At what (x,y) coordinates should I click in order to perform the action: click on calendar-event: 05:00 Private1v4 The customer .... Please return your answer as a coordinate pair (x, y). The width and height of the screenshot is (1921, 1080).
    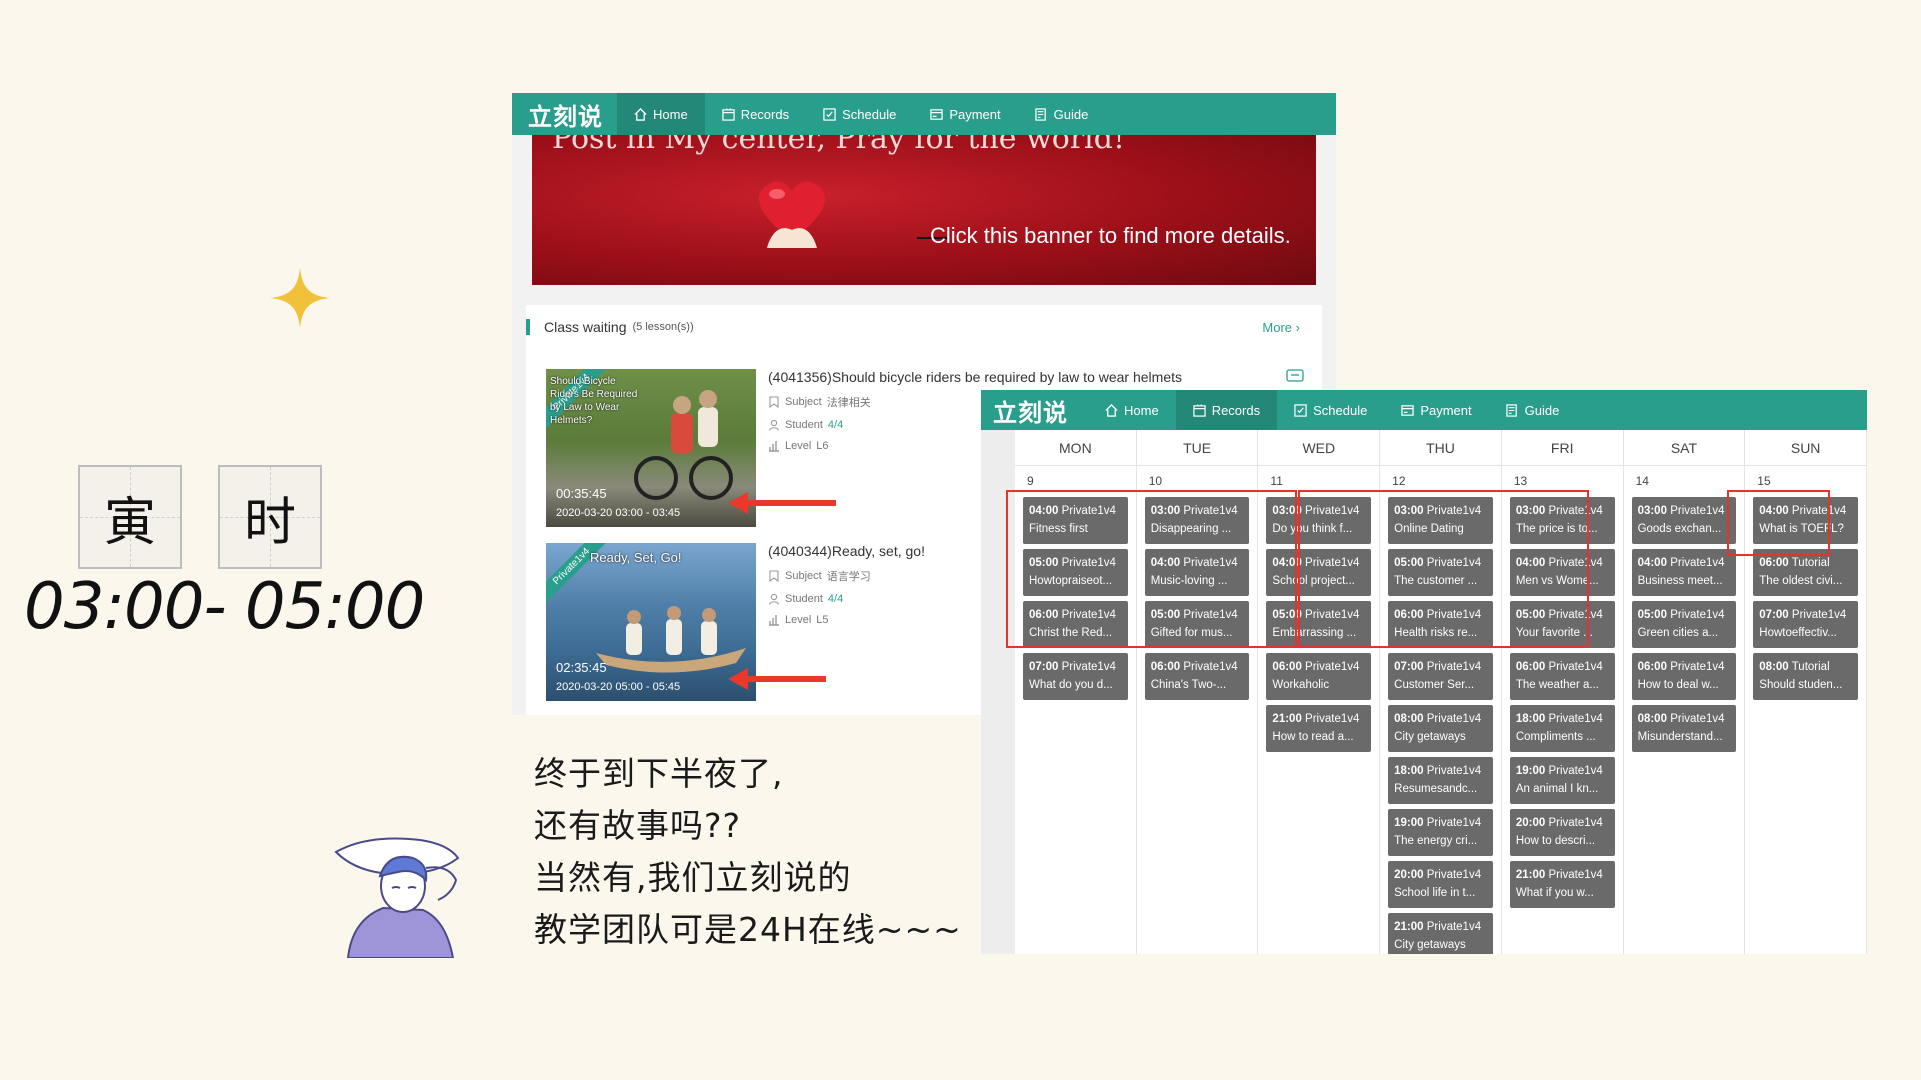
    Looking at the image, I should click on (1440, 572).